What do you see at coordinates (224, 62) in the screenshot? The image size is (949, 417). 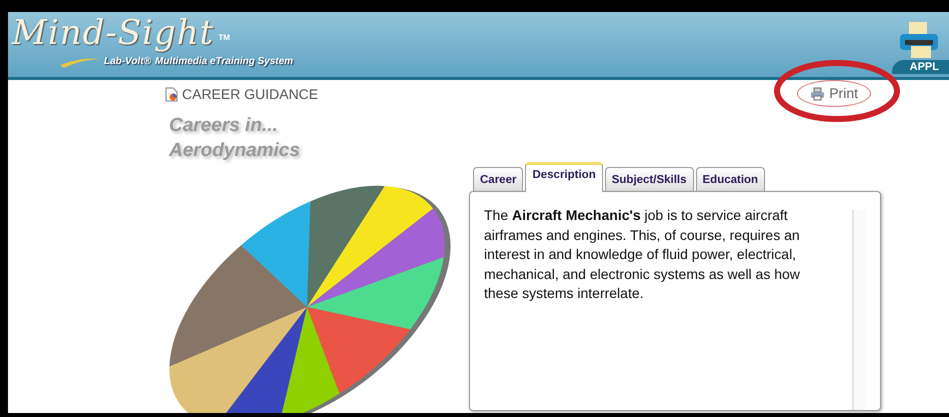 I see `tagline: Multimedia eTraining System` at bounding box center [224, 62].